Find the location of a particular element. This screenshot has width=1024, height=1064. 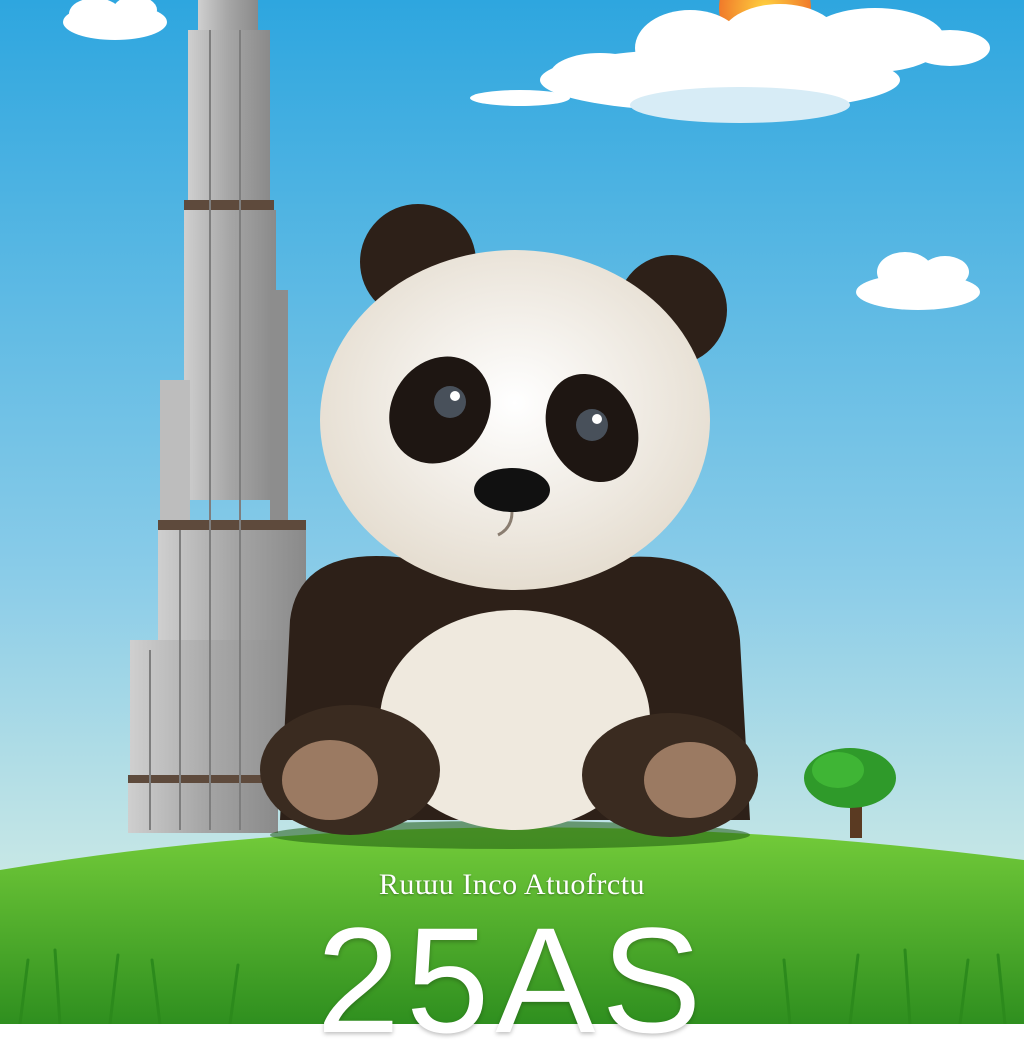

panda-leg-left is located at coordinates (350, 770).